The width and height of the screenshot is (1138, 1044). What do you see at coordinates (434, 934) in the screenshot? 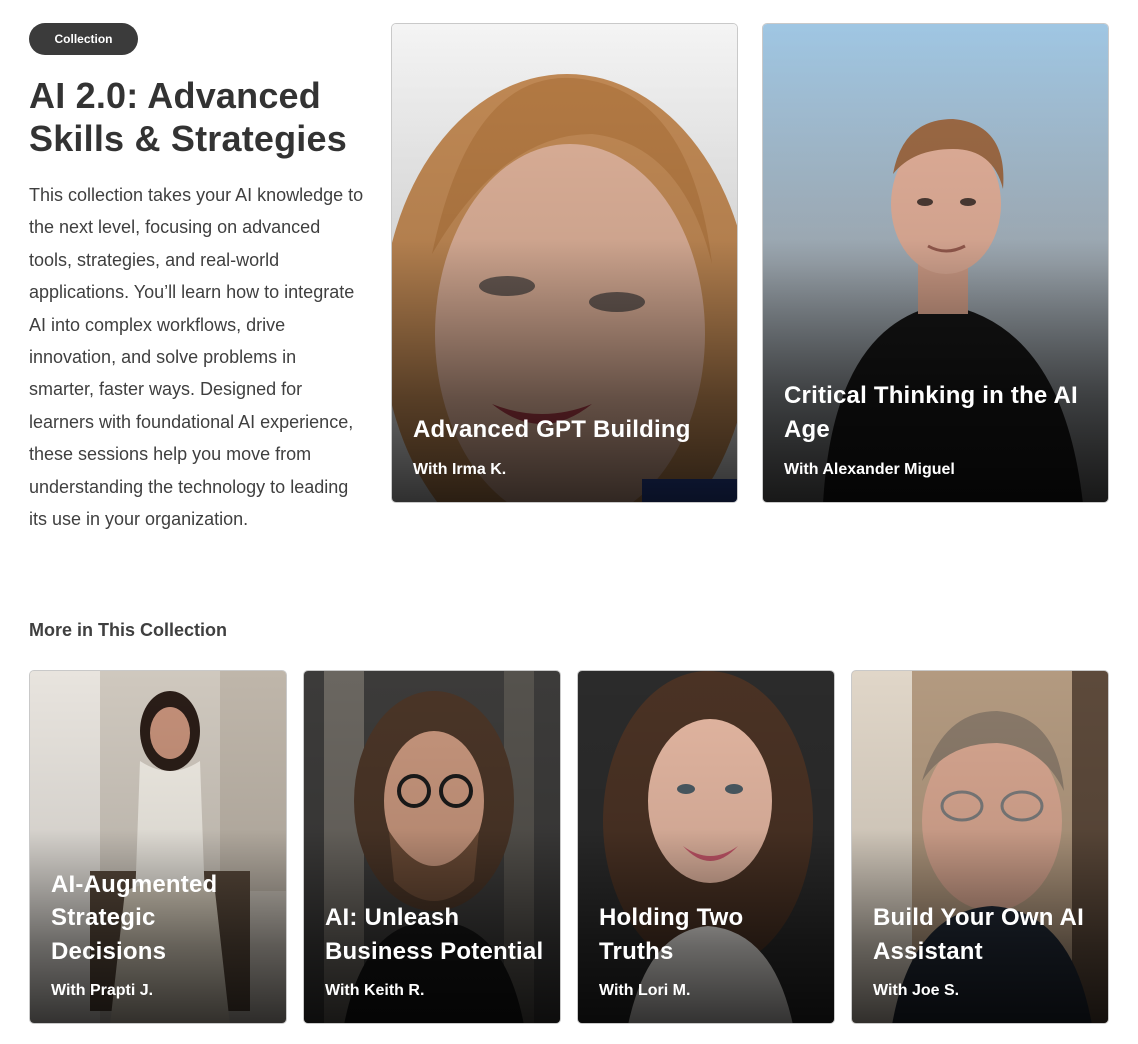
I see `card-title: AI: Unleash Business Potential` at bounding box center [434, 934].